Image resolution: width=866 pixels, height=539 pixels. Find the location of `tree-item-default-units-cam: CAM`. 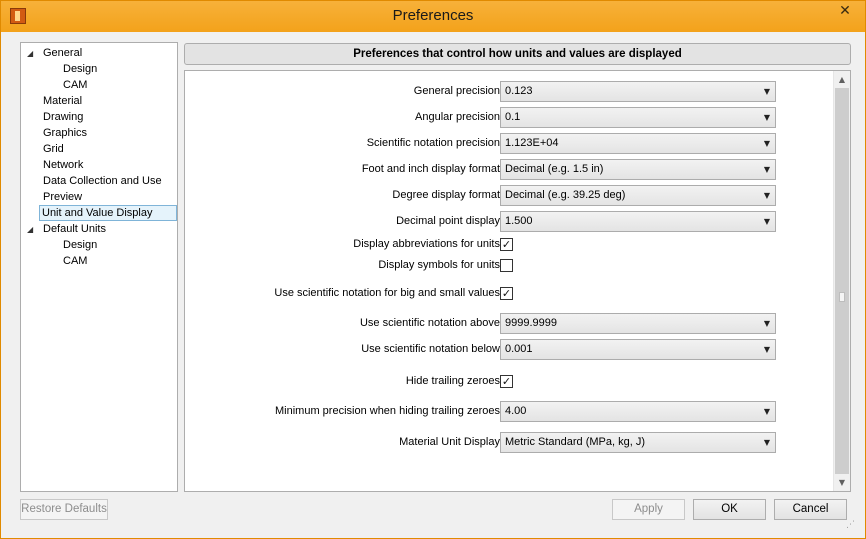

tree-item-default-units-cam: CAM is located at coordinates (75, 261).